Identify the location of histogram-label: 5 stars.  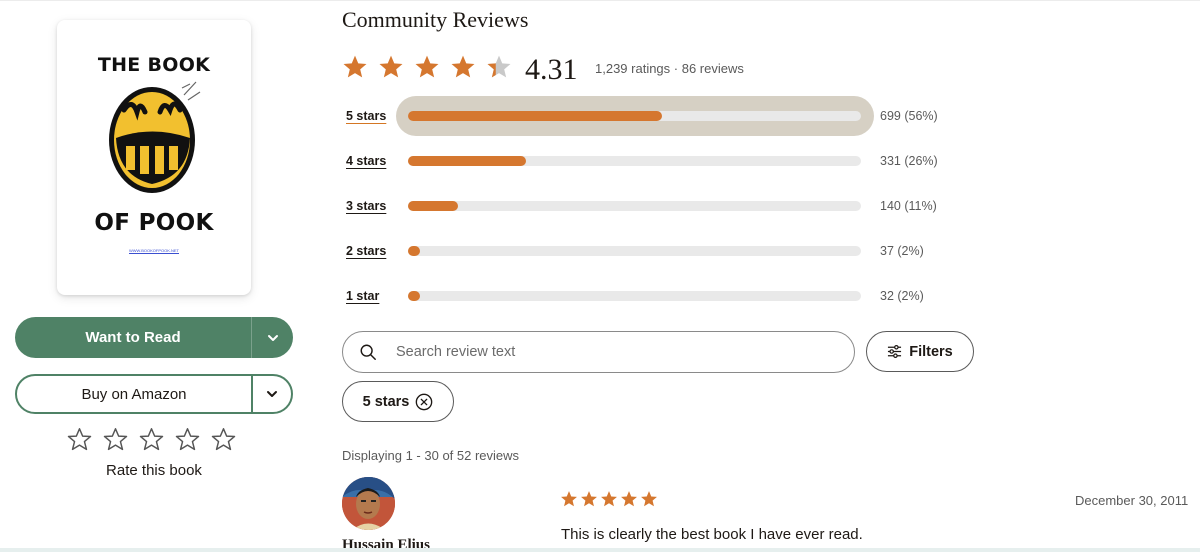
(366, 116).